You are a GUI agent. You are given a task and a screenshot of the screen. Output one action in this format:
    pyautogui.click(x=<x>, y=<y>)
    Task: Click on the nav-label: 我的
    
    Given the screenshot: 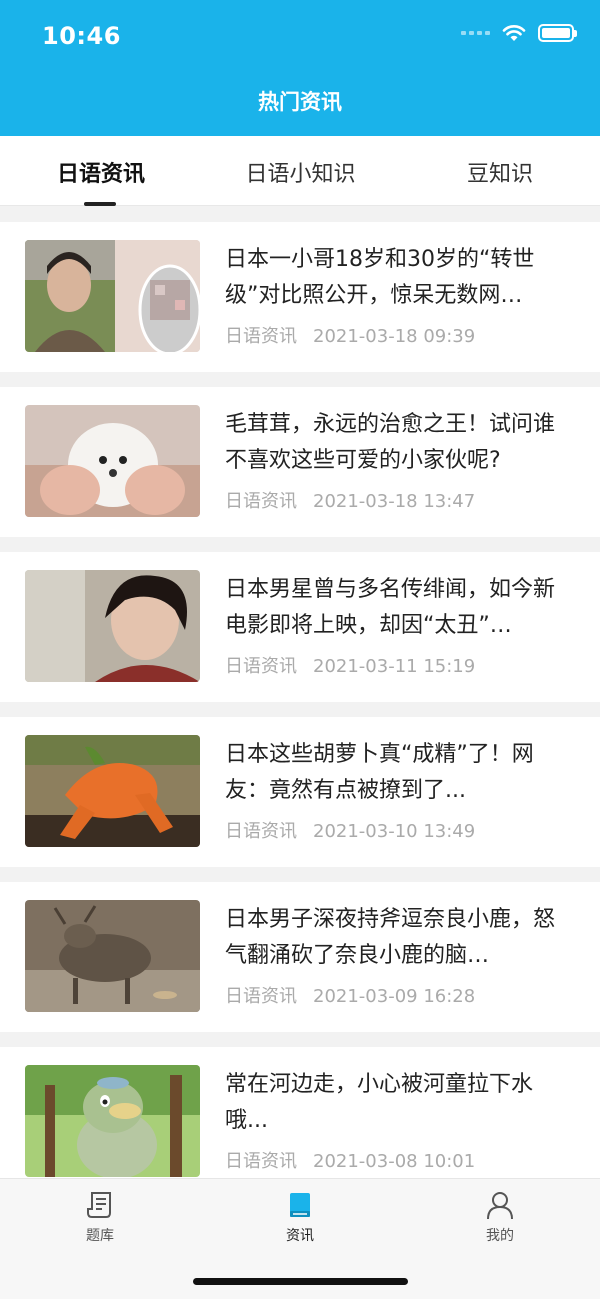 What is the action you would take?
    pyautogui.click(x=500, y=1236)
    